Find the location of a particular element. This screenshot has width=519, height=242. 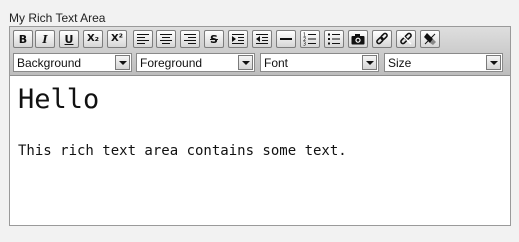

foreground-select-label: Foreground is located at coordinates (171, 63).